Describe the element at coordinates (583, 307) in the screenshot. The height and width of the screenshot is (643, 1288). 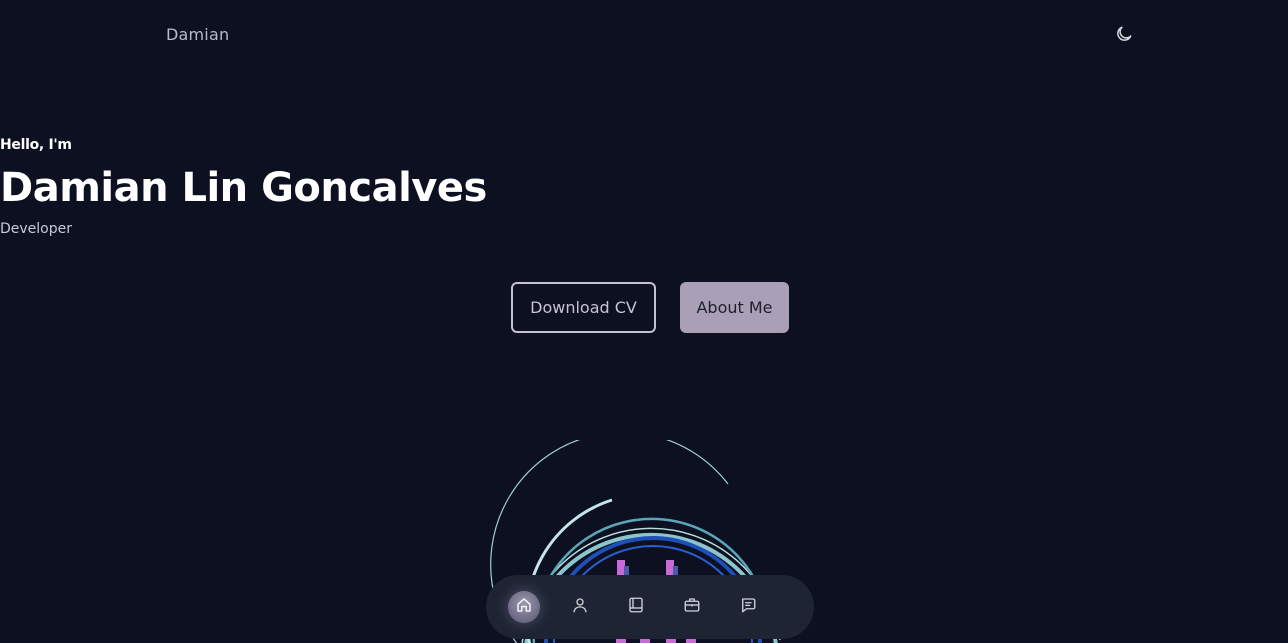
I see `download-cv-button: Download CV` at that location.